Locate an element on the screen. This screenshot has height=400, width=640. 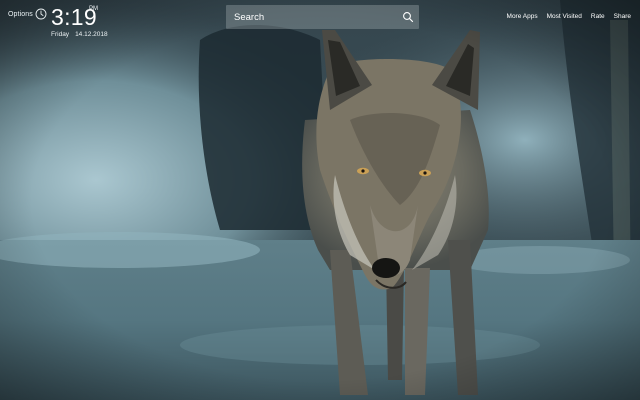
share-link: Share is located at coordinates (622, 16).